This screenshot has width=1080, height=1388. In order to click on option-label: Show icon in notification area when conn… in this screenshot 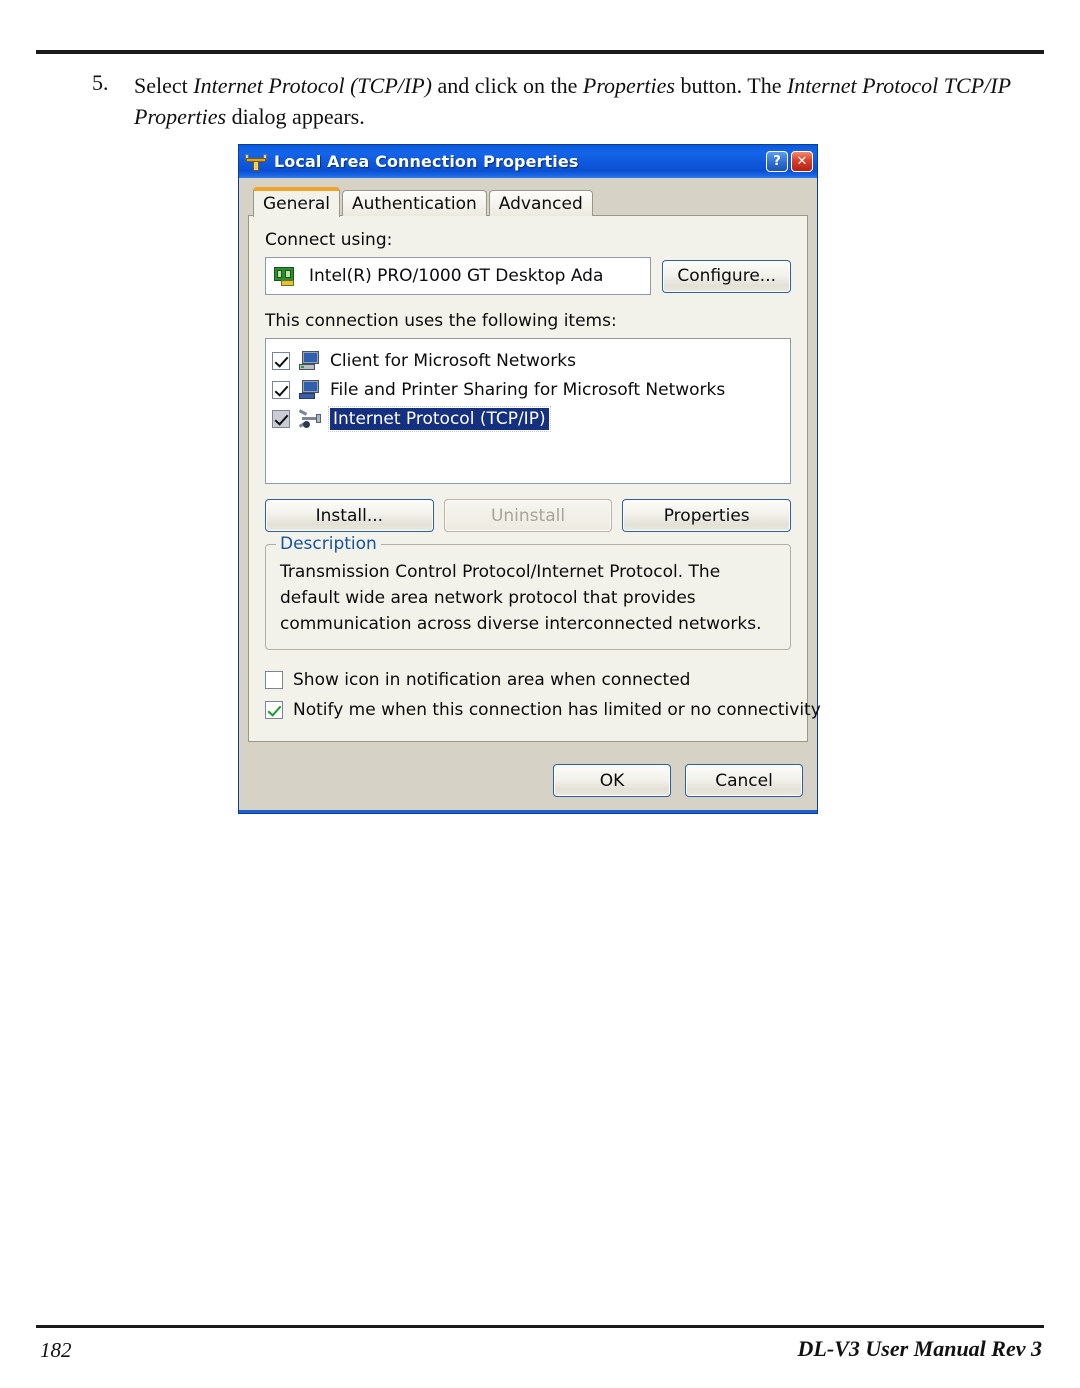, I will do `click(492, 680)`.